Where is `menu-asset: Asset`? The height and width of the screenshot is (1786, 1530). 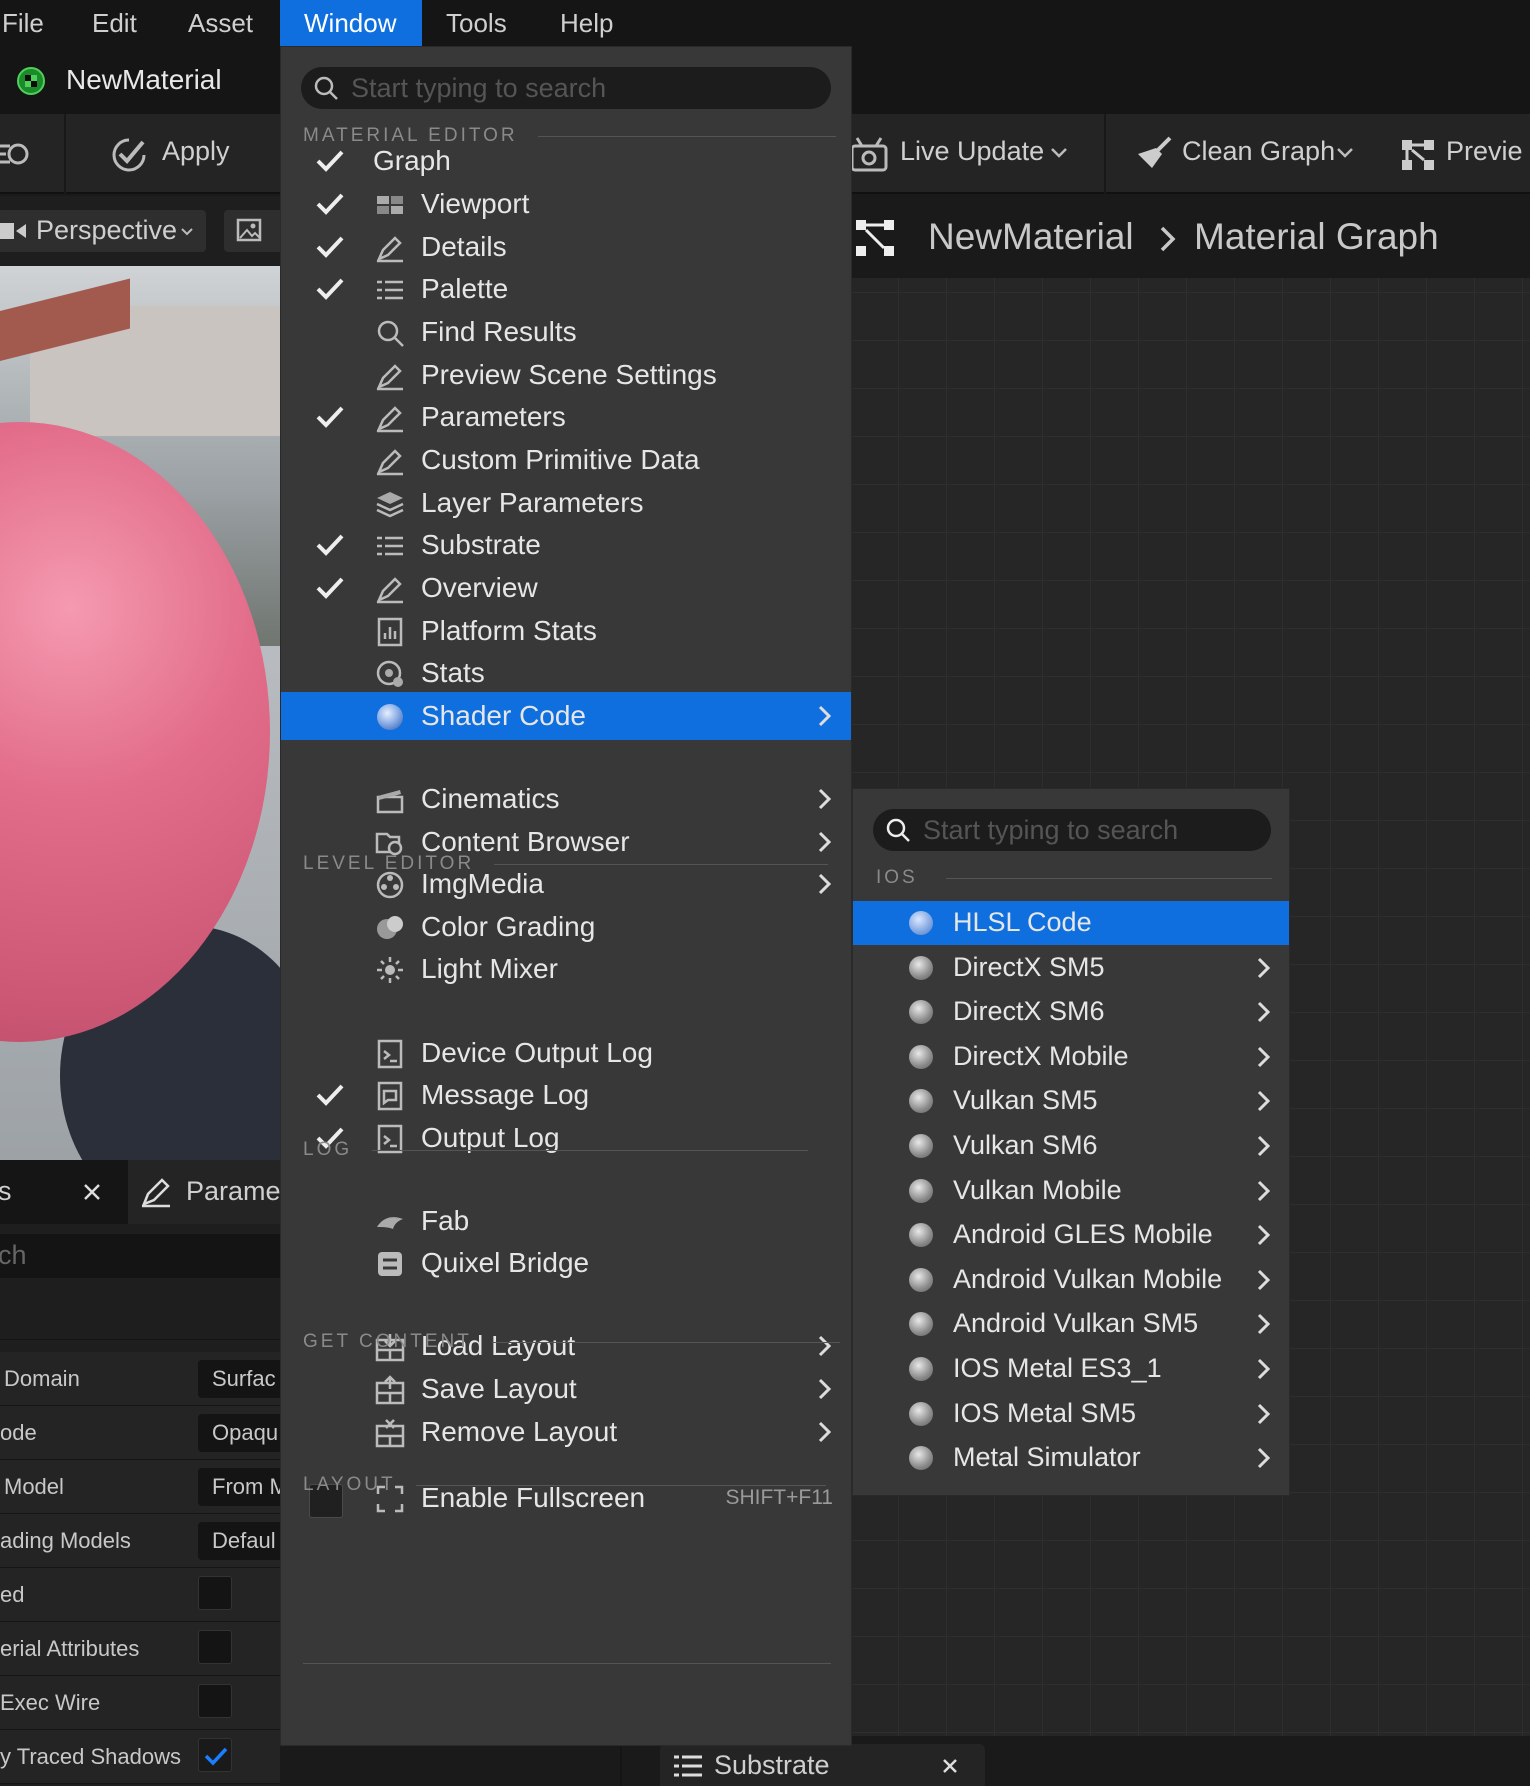 menu-asset: Asset is located at coordinates (220, 23).